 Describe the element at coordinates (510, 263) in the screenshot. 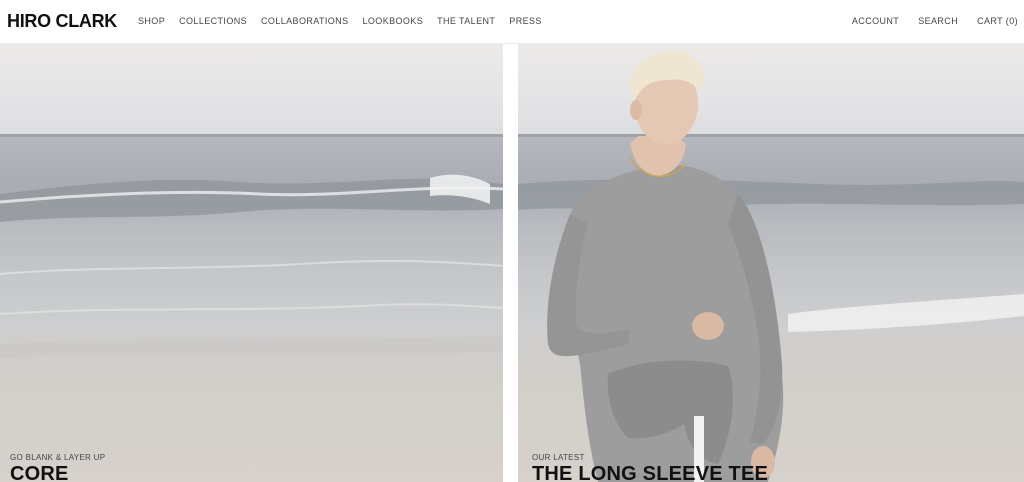

I see `panel-divider` at that location.